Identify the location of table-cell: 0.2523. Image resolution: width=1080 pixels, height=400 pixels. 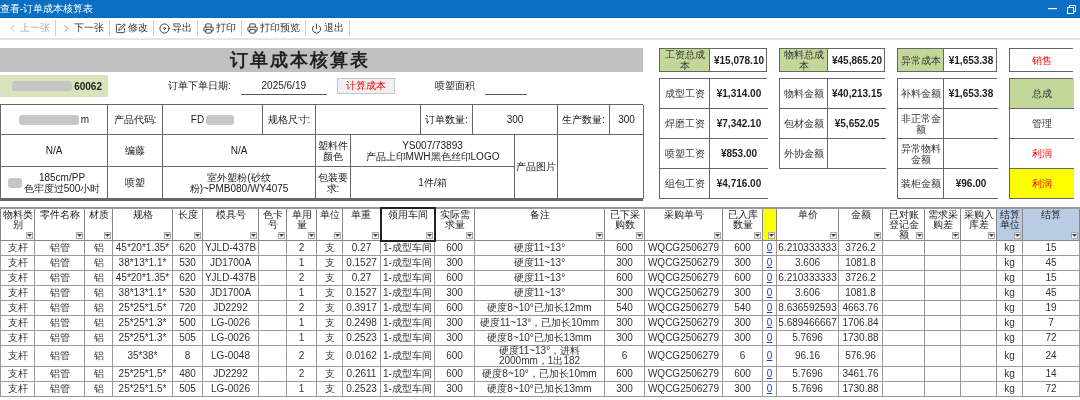
(361, 389).